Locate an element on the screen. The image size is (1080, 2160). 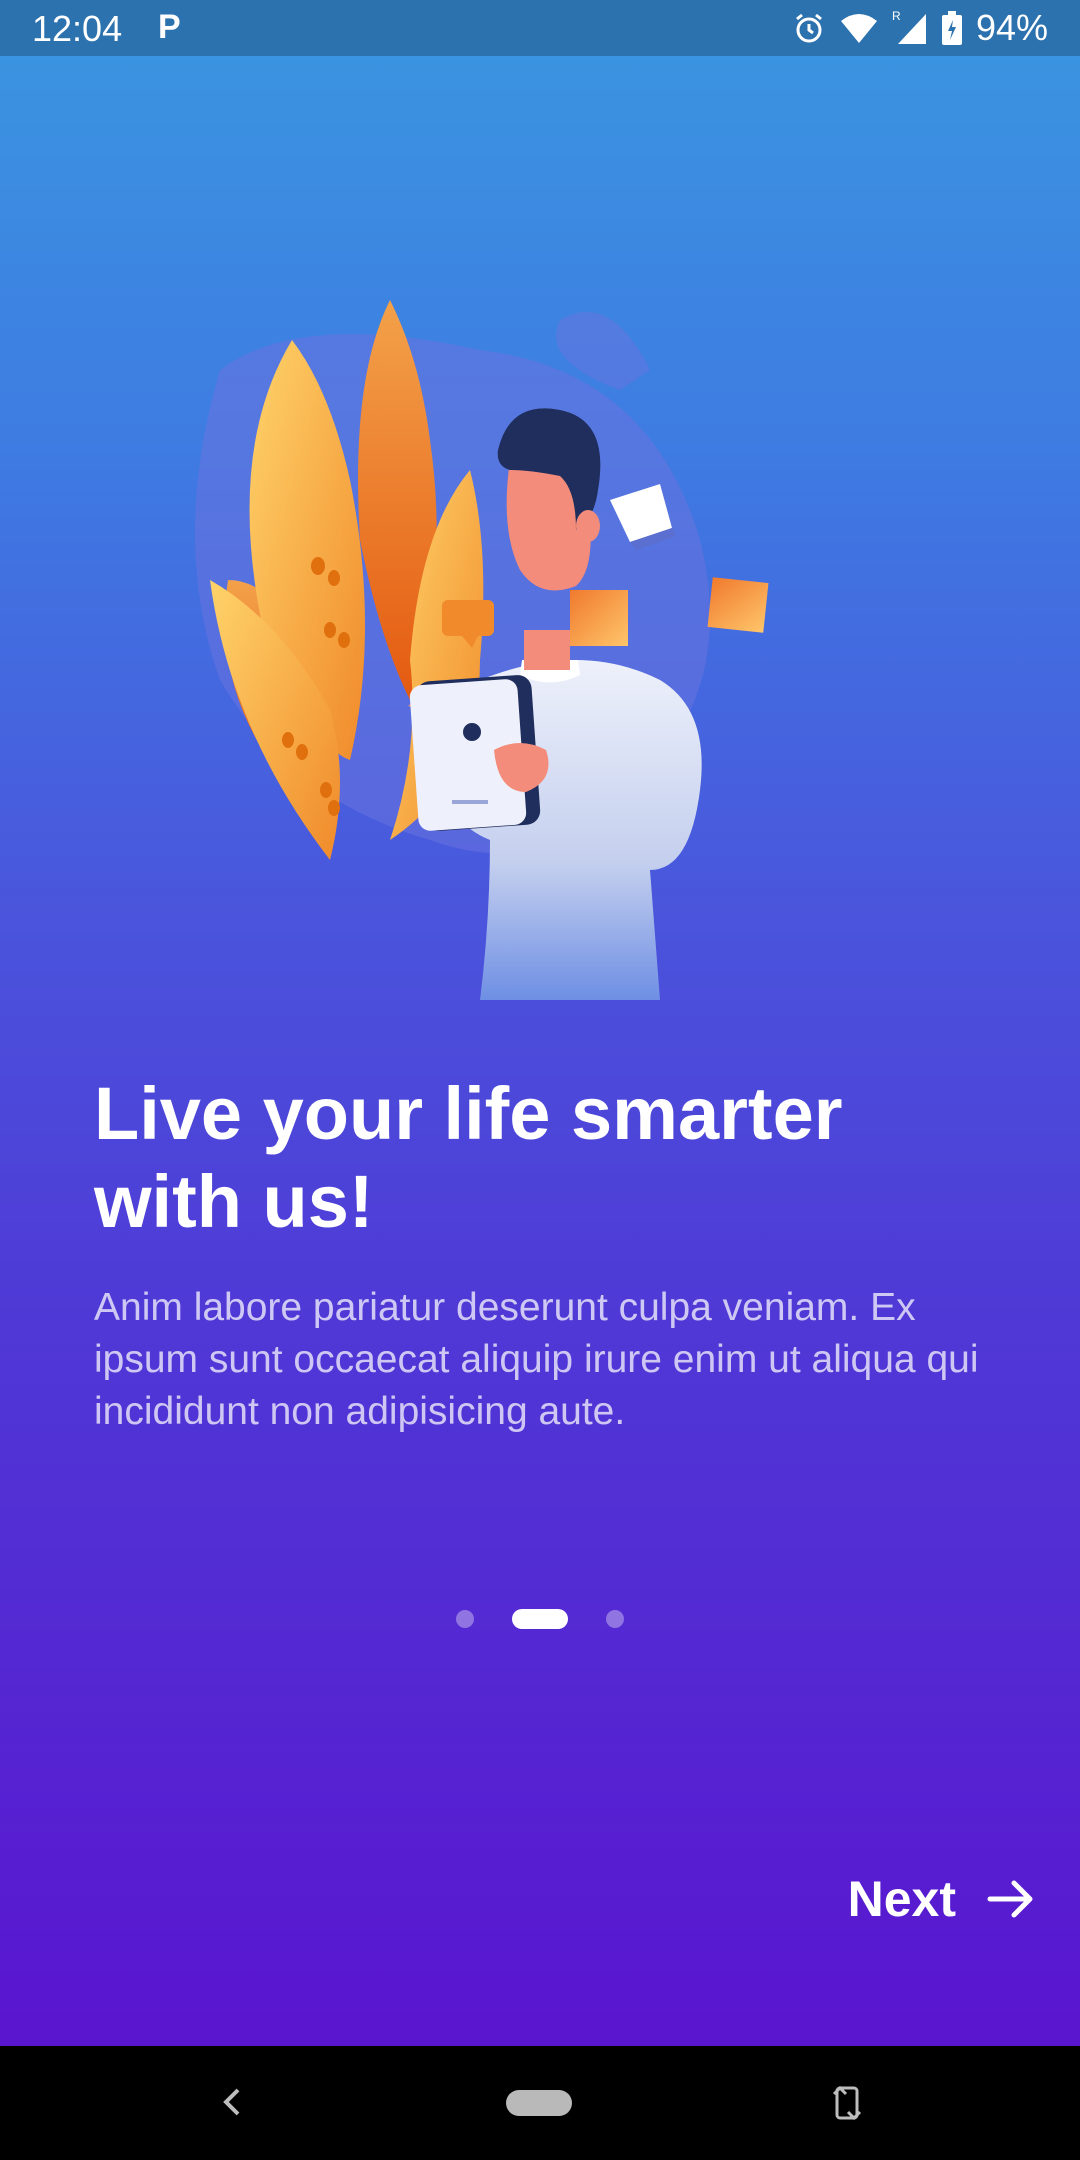
onboarding-headline: Live your life smarter with us! is located at coordinates (468, 1157).